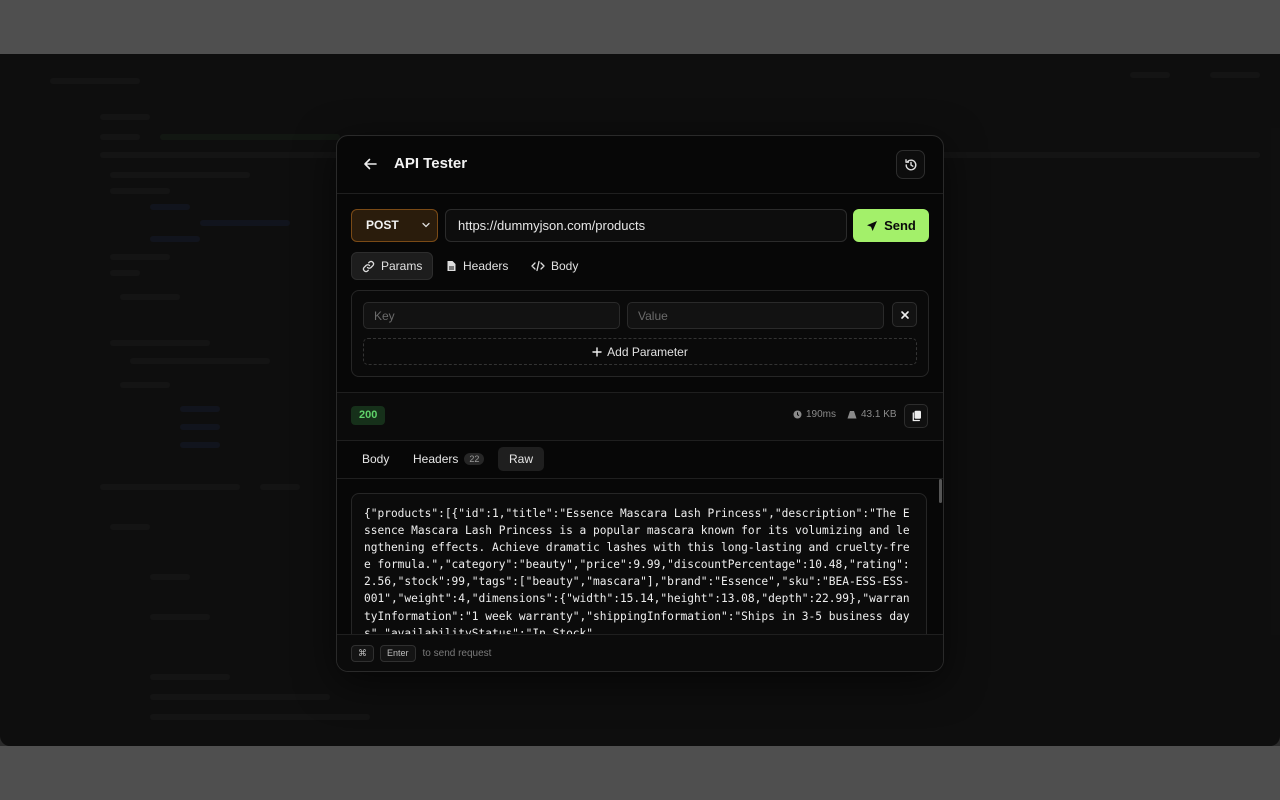  I want to click on enter-key: Enter, so click(398, 653).